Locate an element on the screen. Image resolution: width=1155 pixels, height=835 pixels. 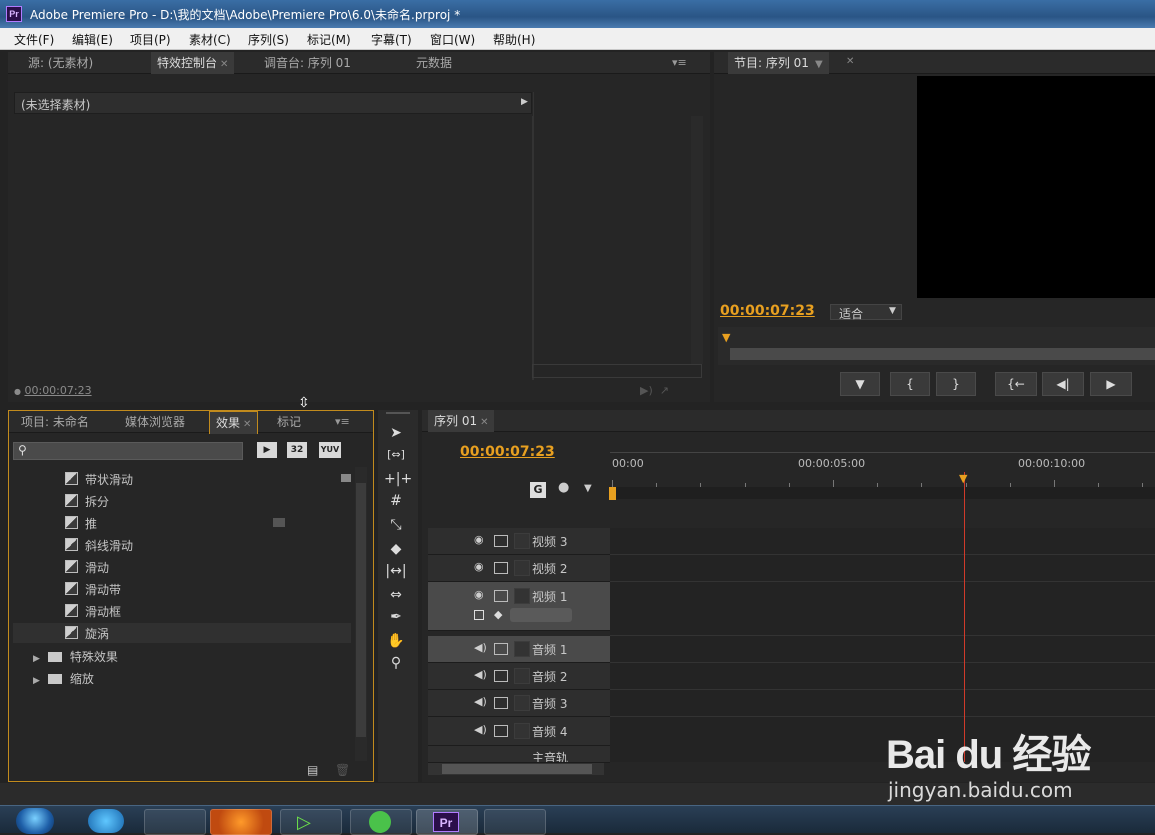
firefox-icon is located at coordinates (241, 822).